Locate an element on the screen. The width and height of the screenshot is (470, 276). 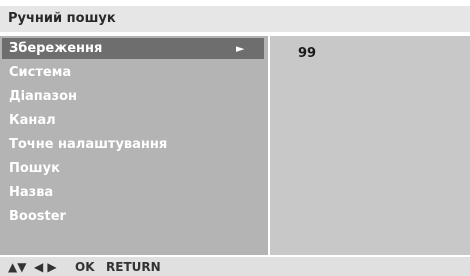
menu-item-label: Діапазон is located at coordinates (43, 96).